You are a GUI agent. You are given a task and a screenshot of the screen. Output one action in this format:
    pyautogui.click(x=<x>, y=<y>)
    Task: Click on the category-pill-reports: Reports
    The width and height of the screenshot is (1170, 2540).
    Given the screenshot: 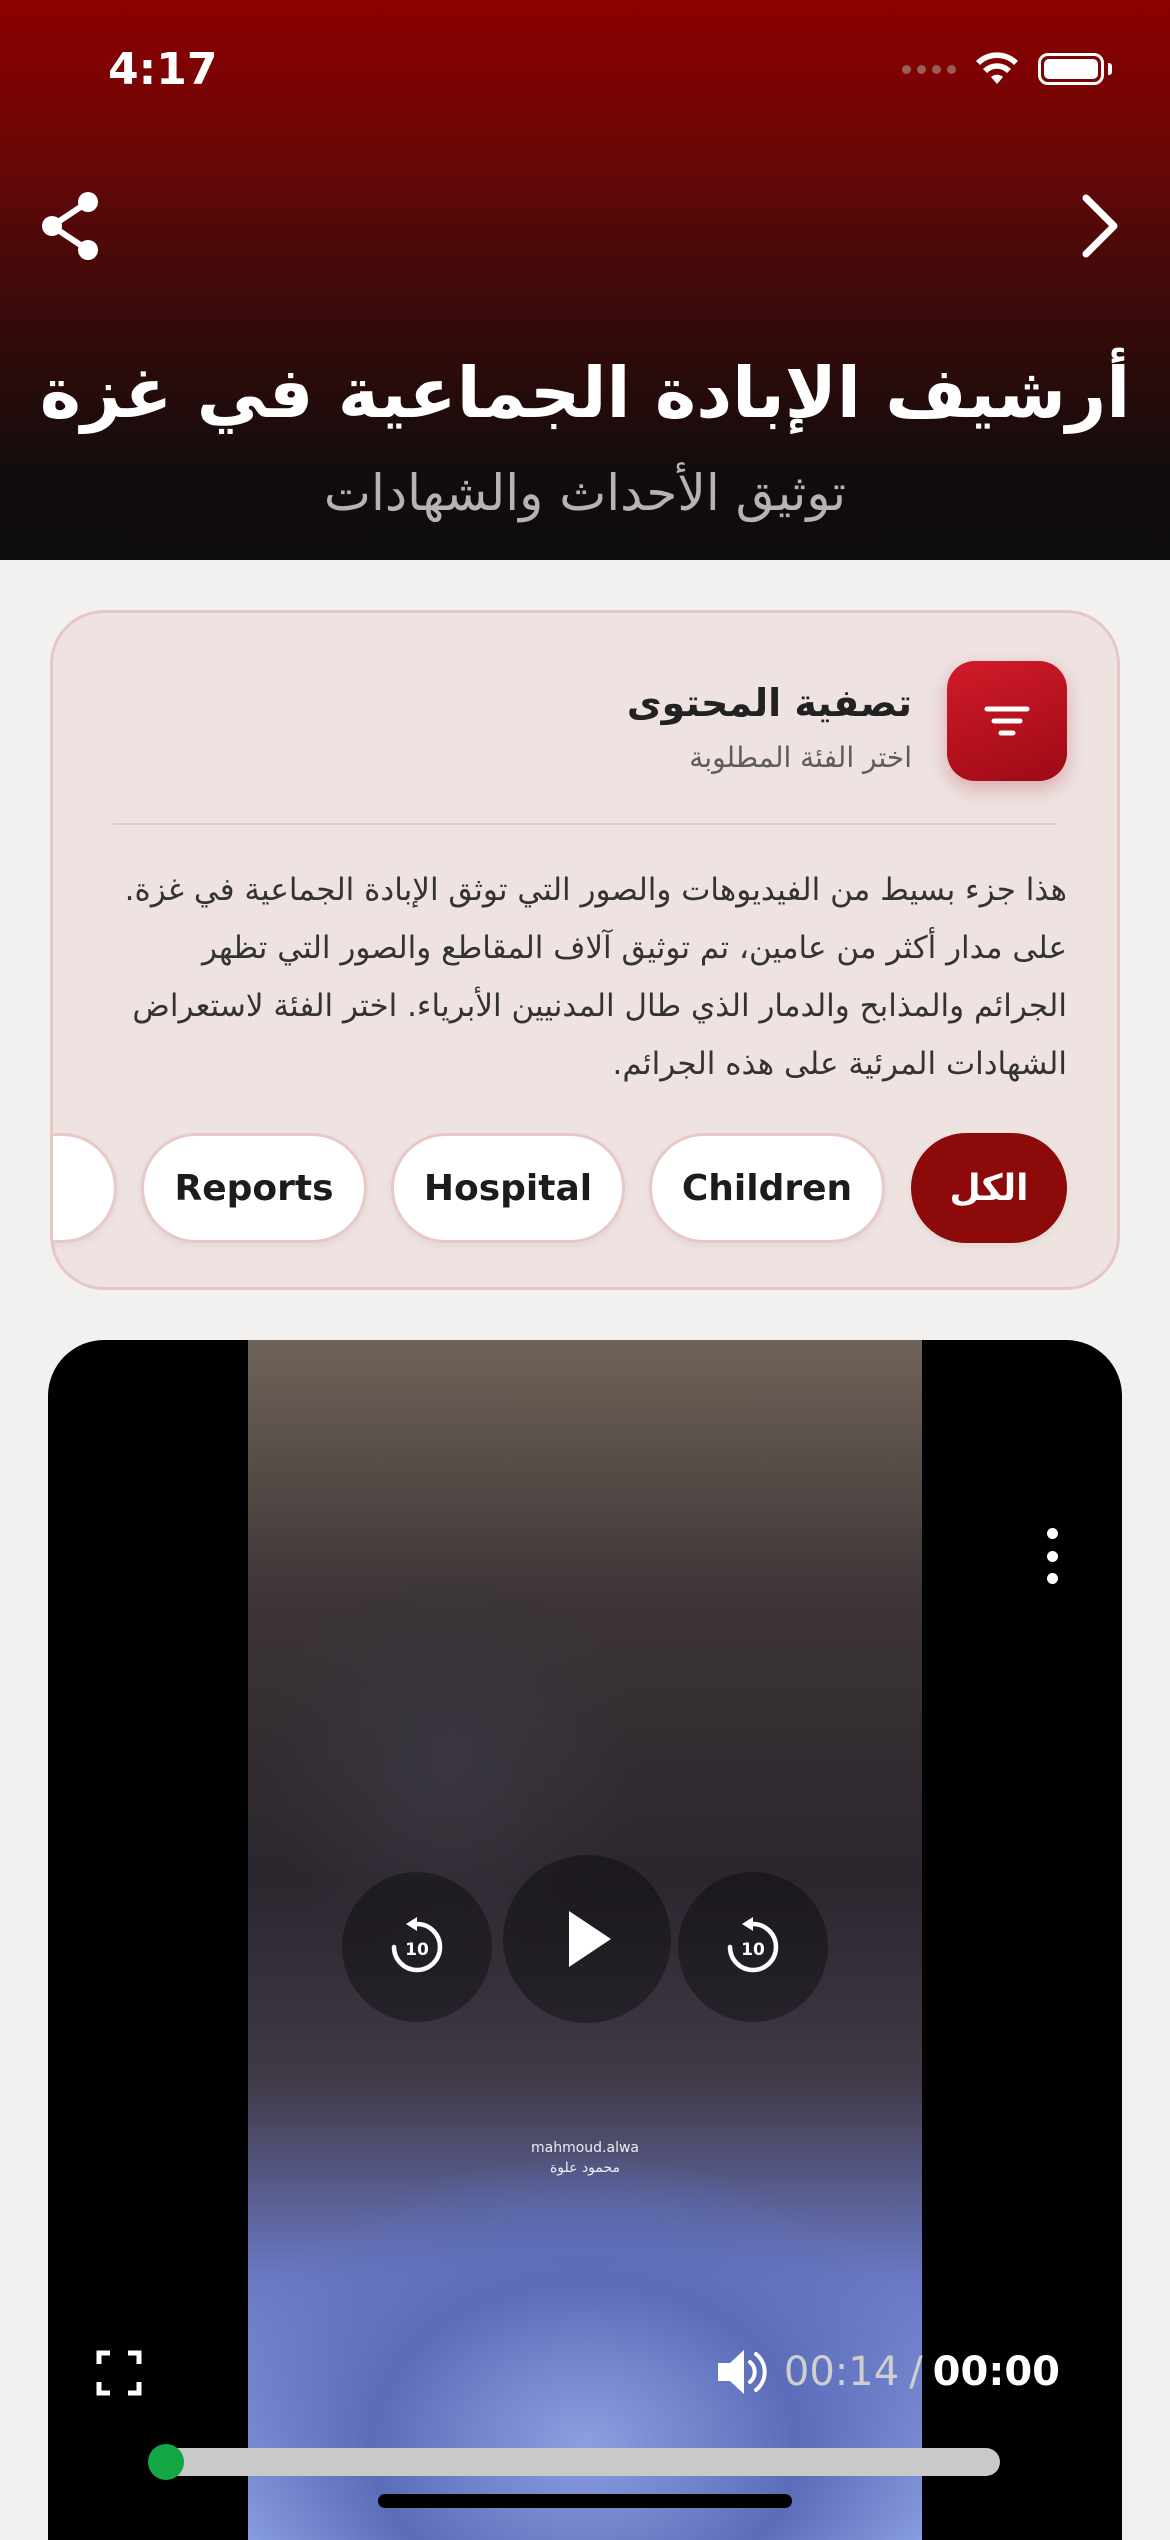 What is the action you would take?
    pyautogui.click(x=254, y=1188)
    